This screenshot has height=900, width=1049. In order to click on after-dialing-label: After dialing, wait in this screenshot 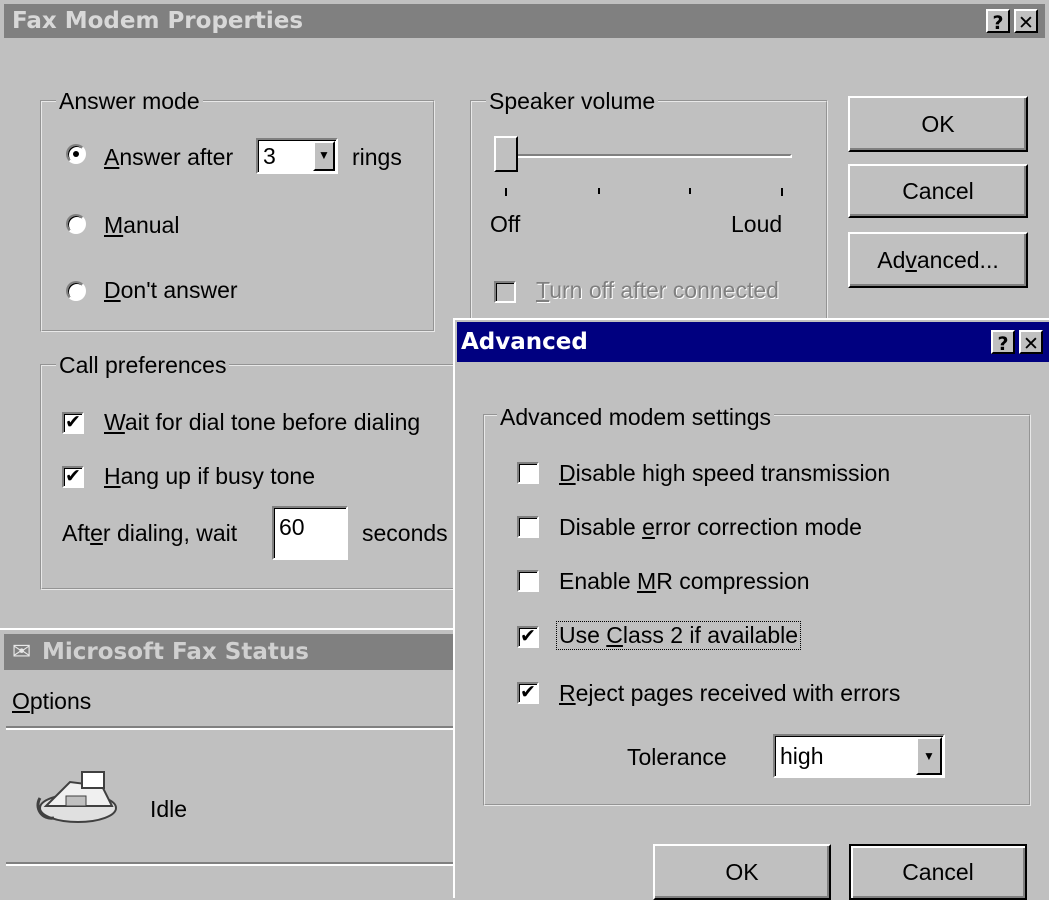, I will do `click(150, 533)`.